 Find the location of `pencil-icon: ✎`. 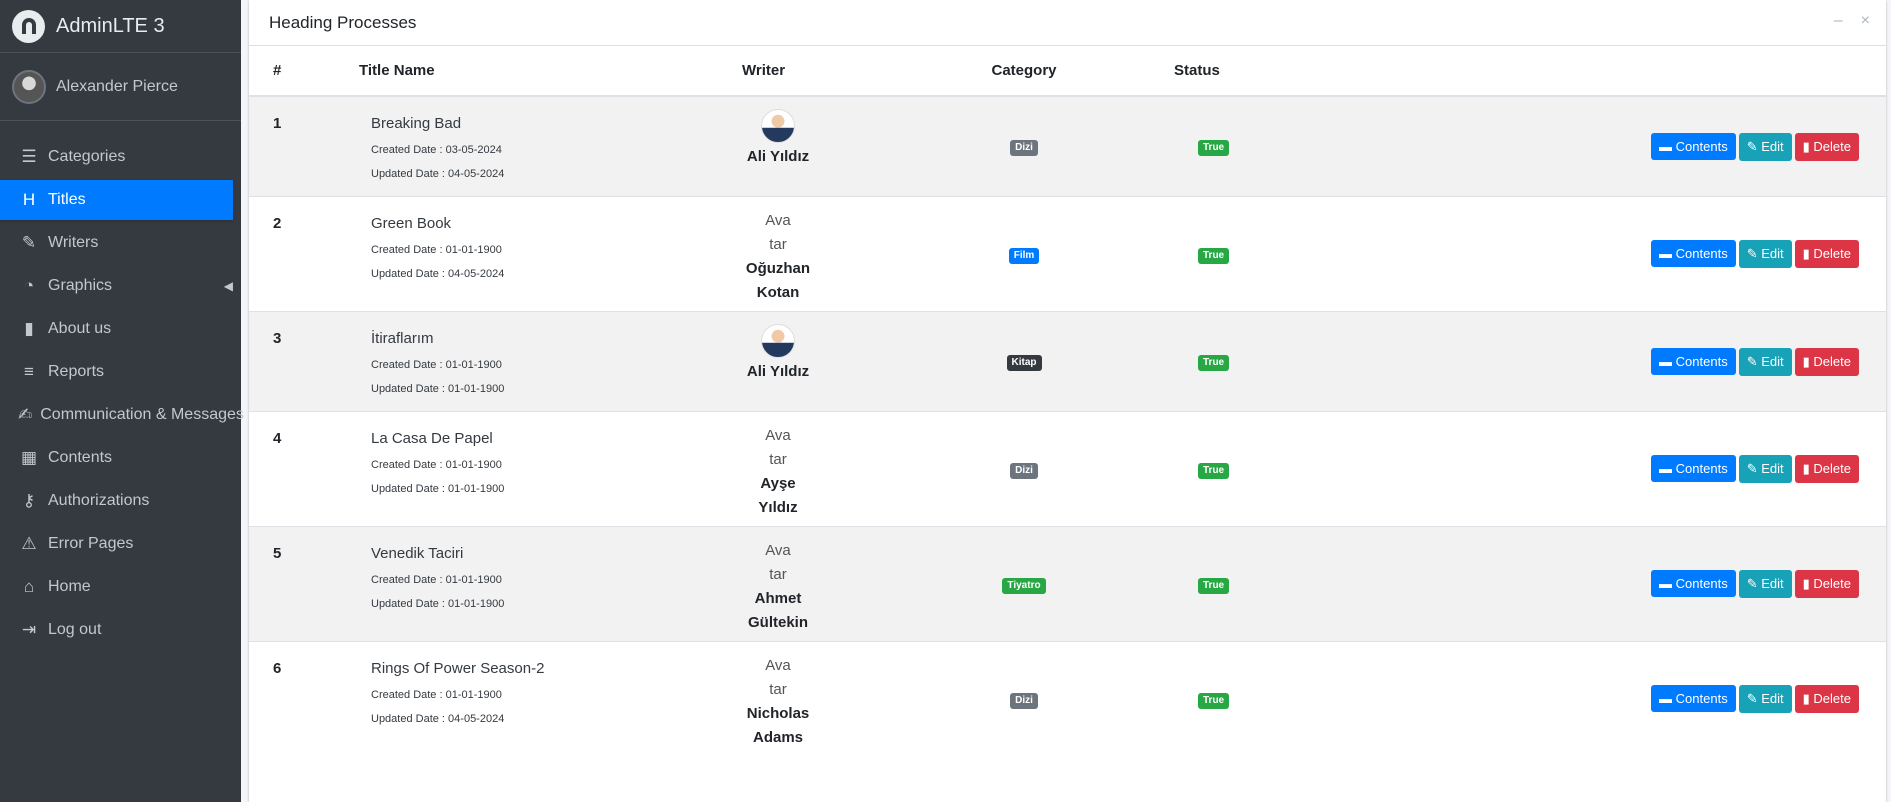

pencil-icon: ✎ is located at coordinates (1752, 253).